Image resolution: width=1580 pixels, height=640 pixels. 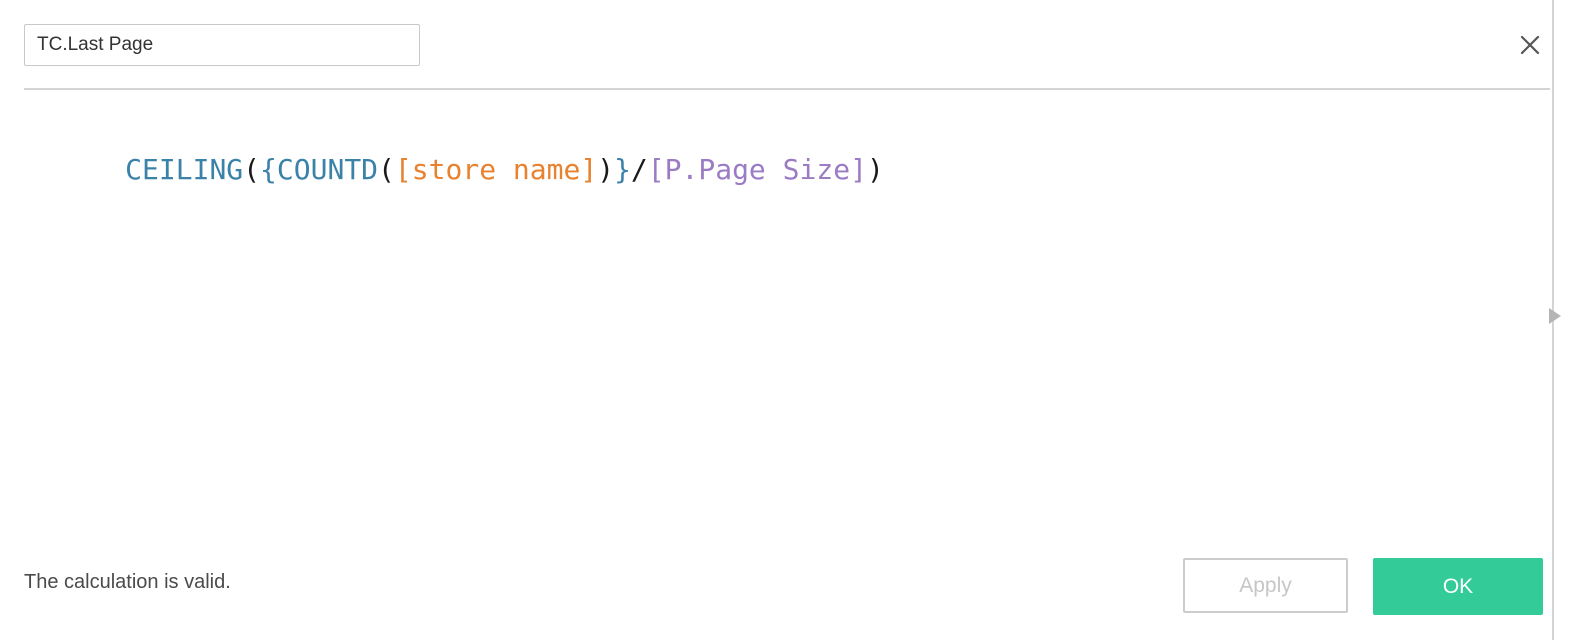 I want to click on close-button, so click(x=1530, y=45).